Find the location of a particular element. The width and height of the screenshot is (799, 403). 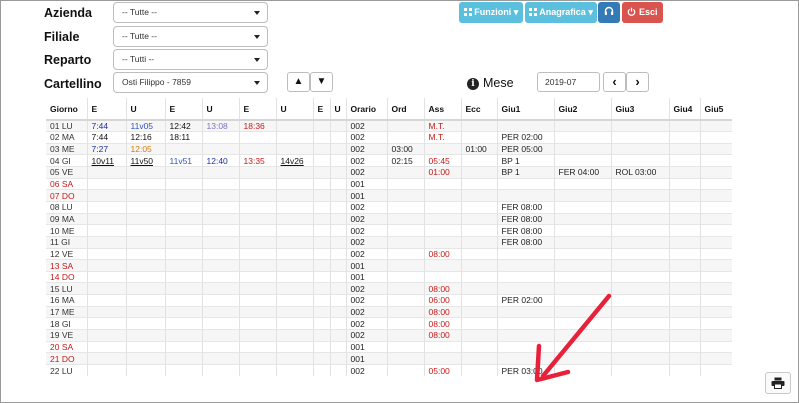

column-header: E is located at coordinates (183, 109).